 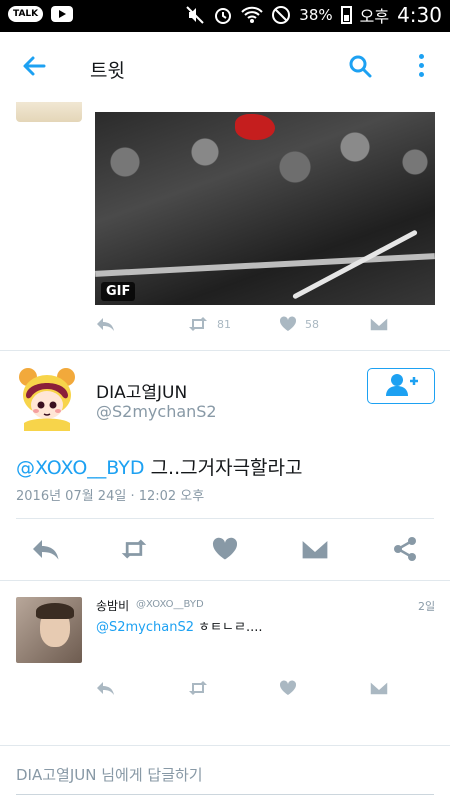 What do you see at coordinates (265, 690) in the screenshot?
I see `reply-tweet-actions` at bounding box center [265, 690].